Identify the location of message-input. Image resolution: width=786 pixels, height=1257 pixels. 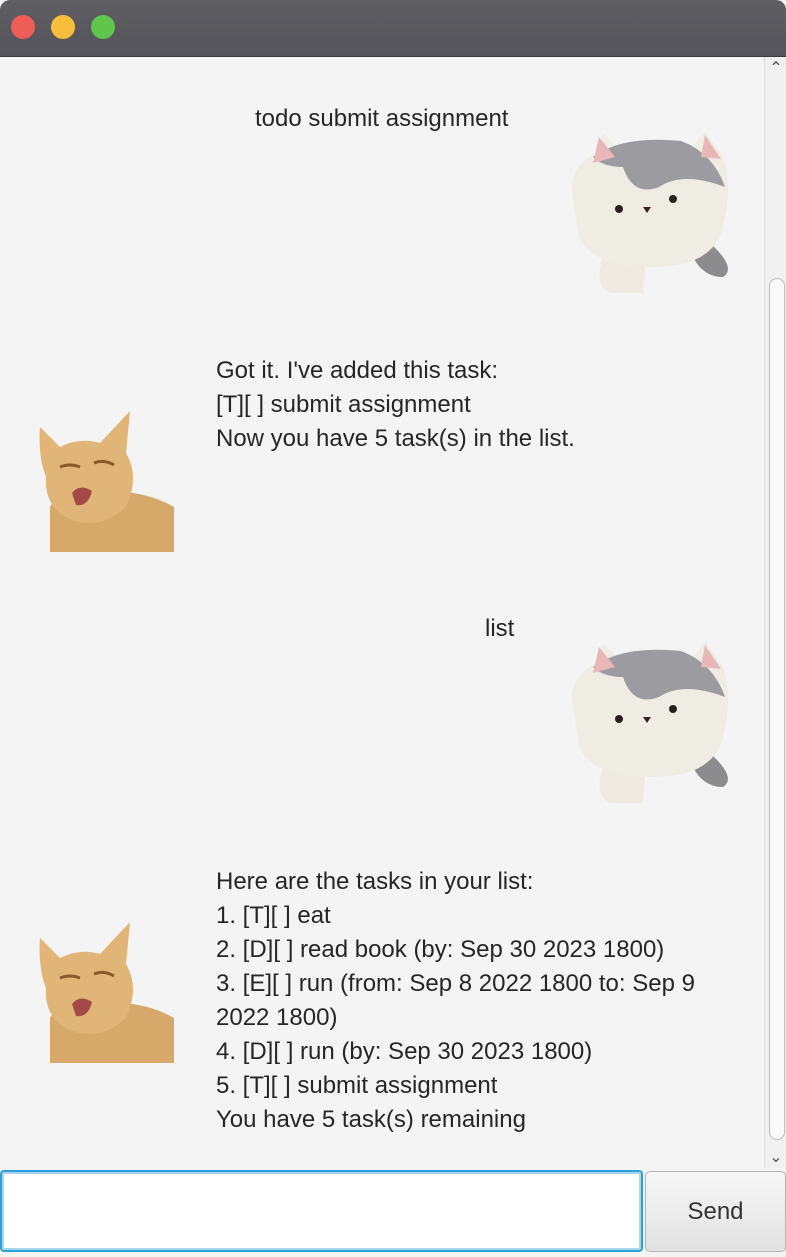
(321, 1211).